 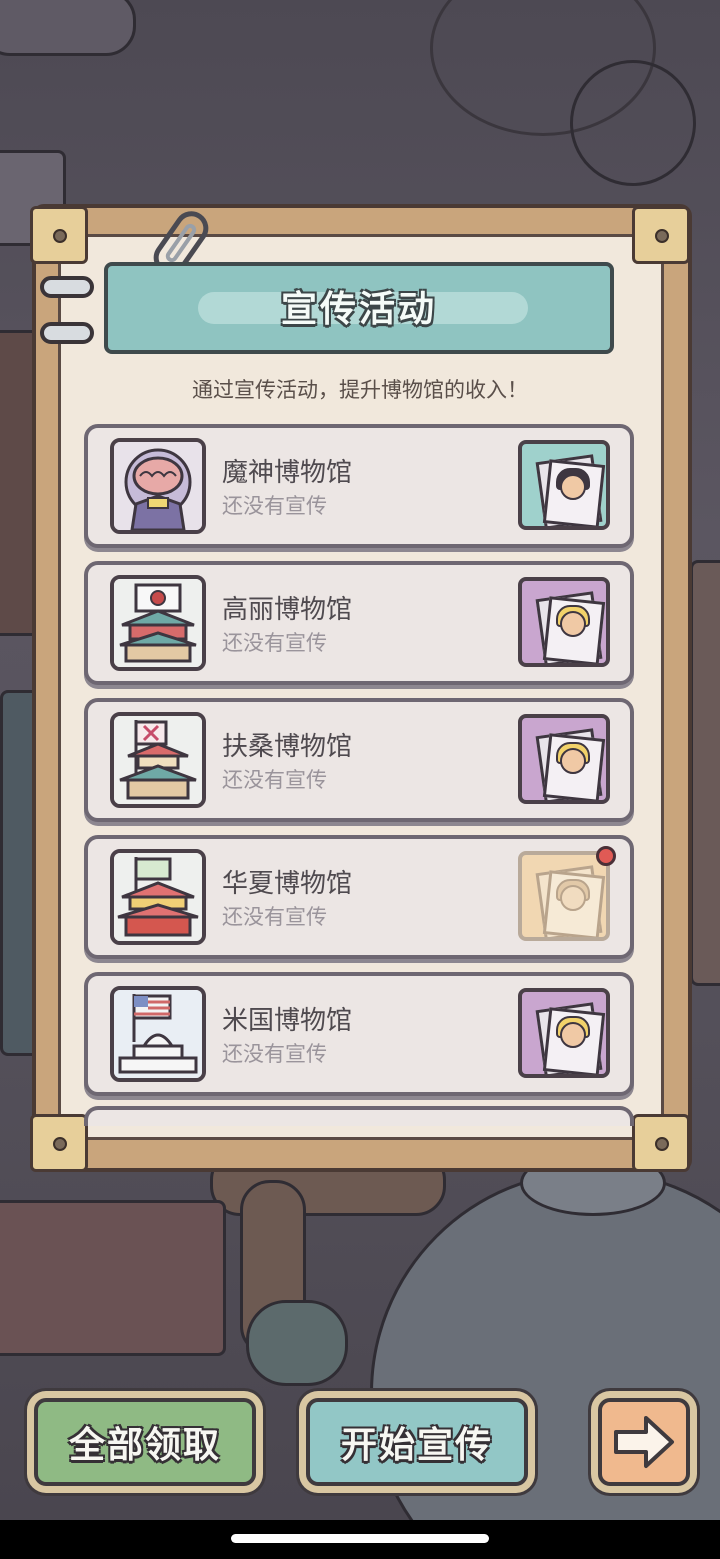 I want to click on cable-decoration, so click(x=633, y=123).